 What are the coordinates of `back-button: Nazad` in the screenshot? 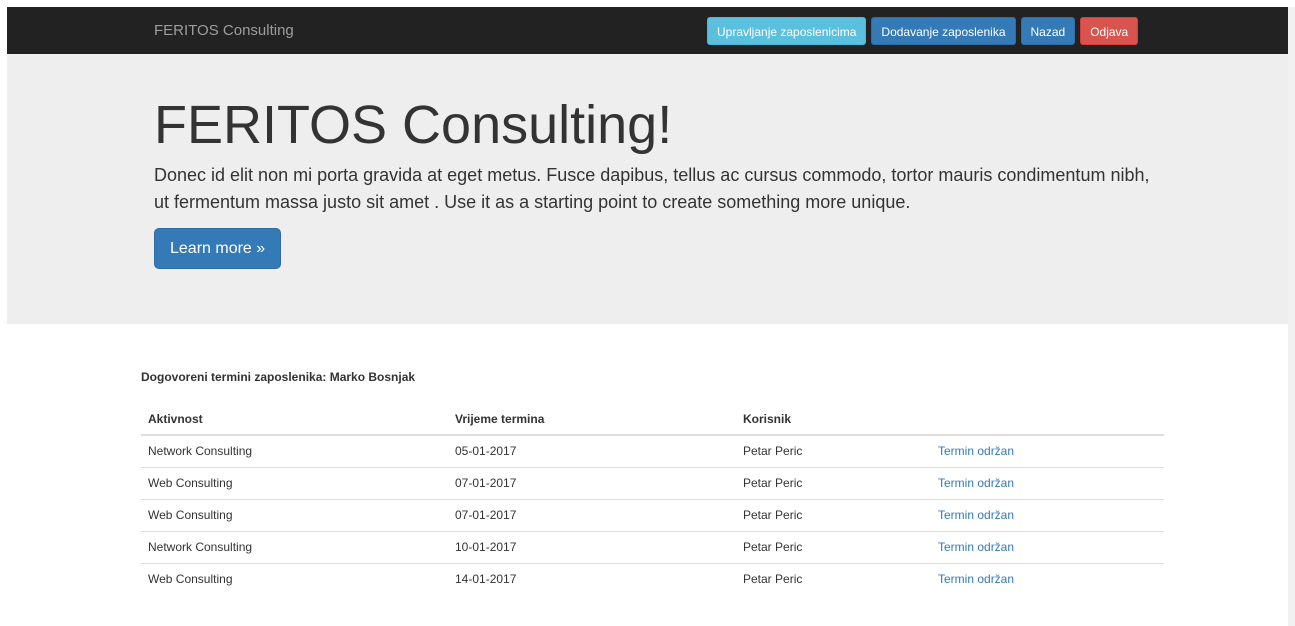 It's located at (1048, 31).